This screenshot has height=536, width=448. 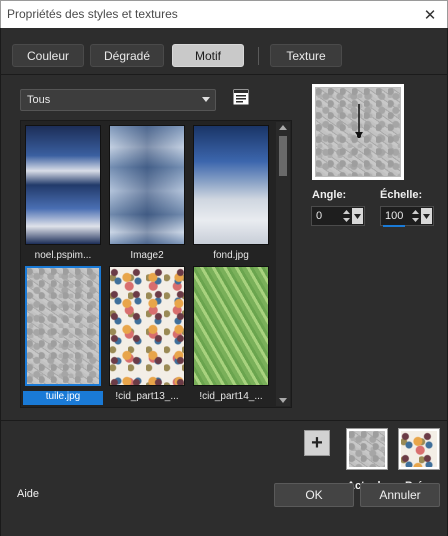 What do you see at coordinates (319, 216) in the screenshot?
I see `angle-value: 0` at bounding box center [319, 216].